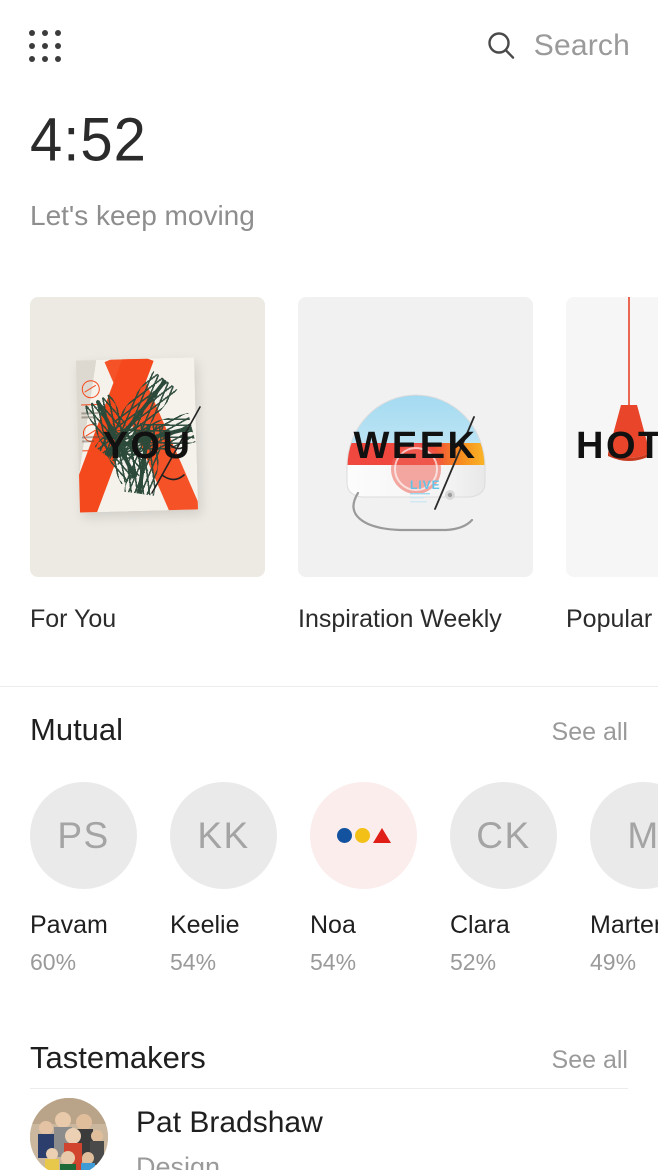  I want to click on mutual-person: CK Clara 52%, so click(503, 882).